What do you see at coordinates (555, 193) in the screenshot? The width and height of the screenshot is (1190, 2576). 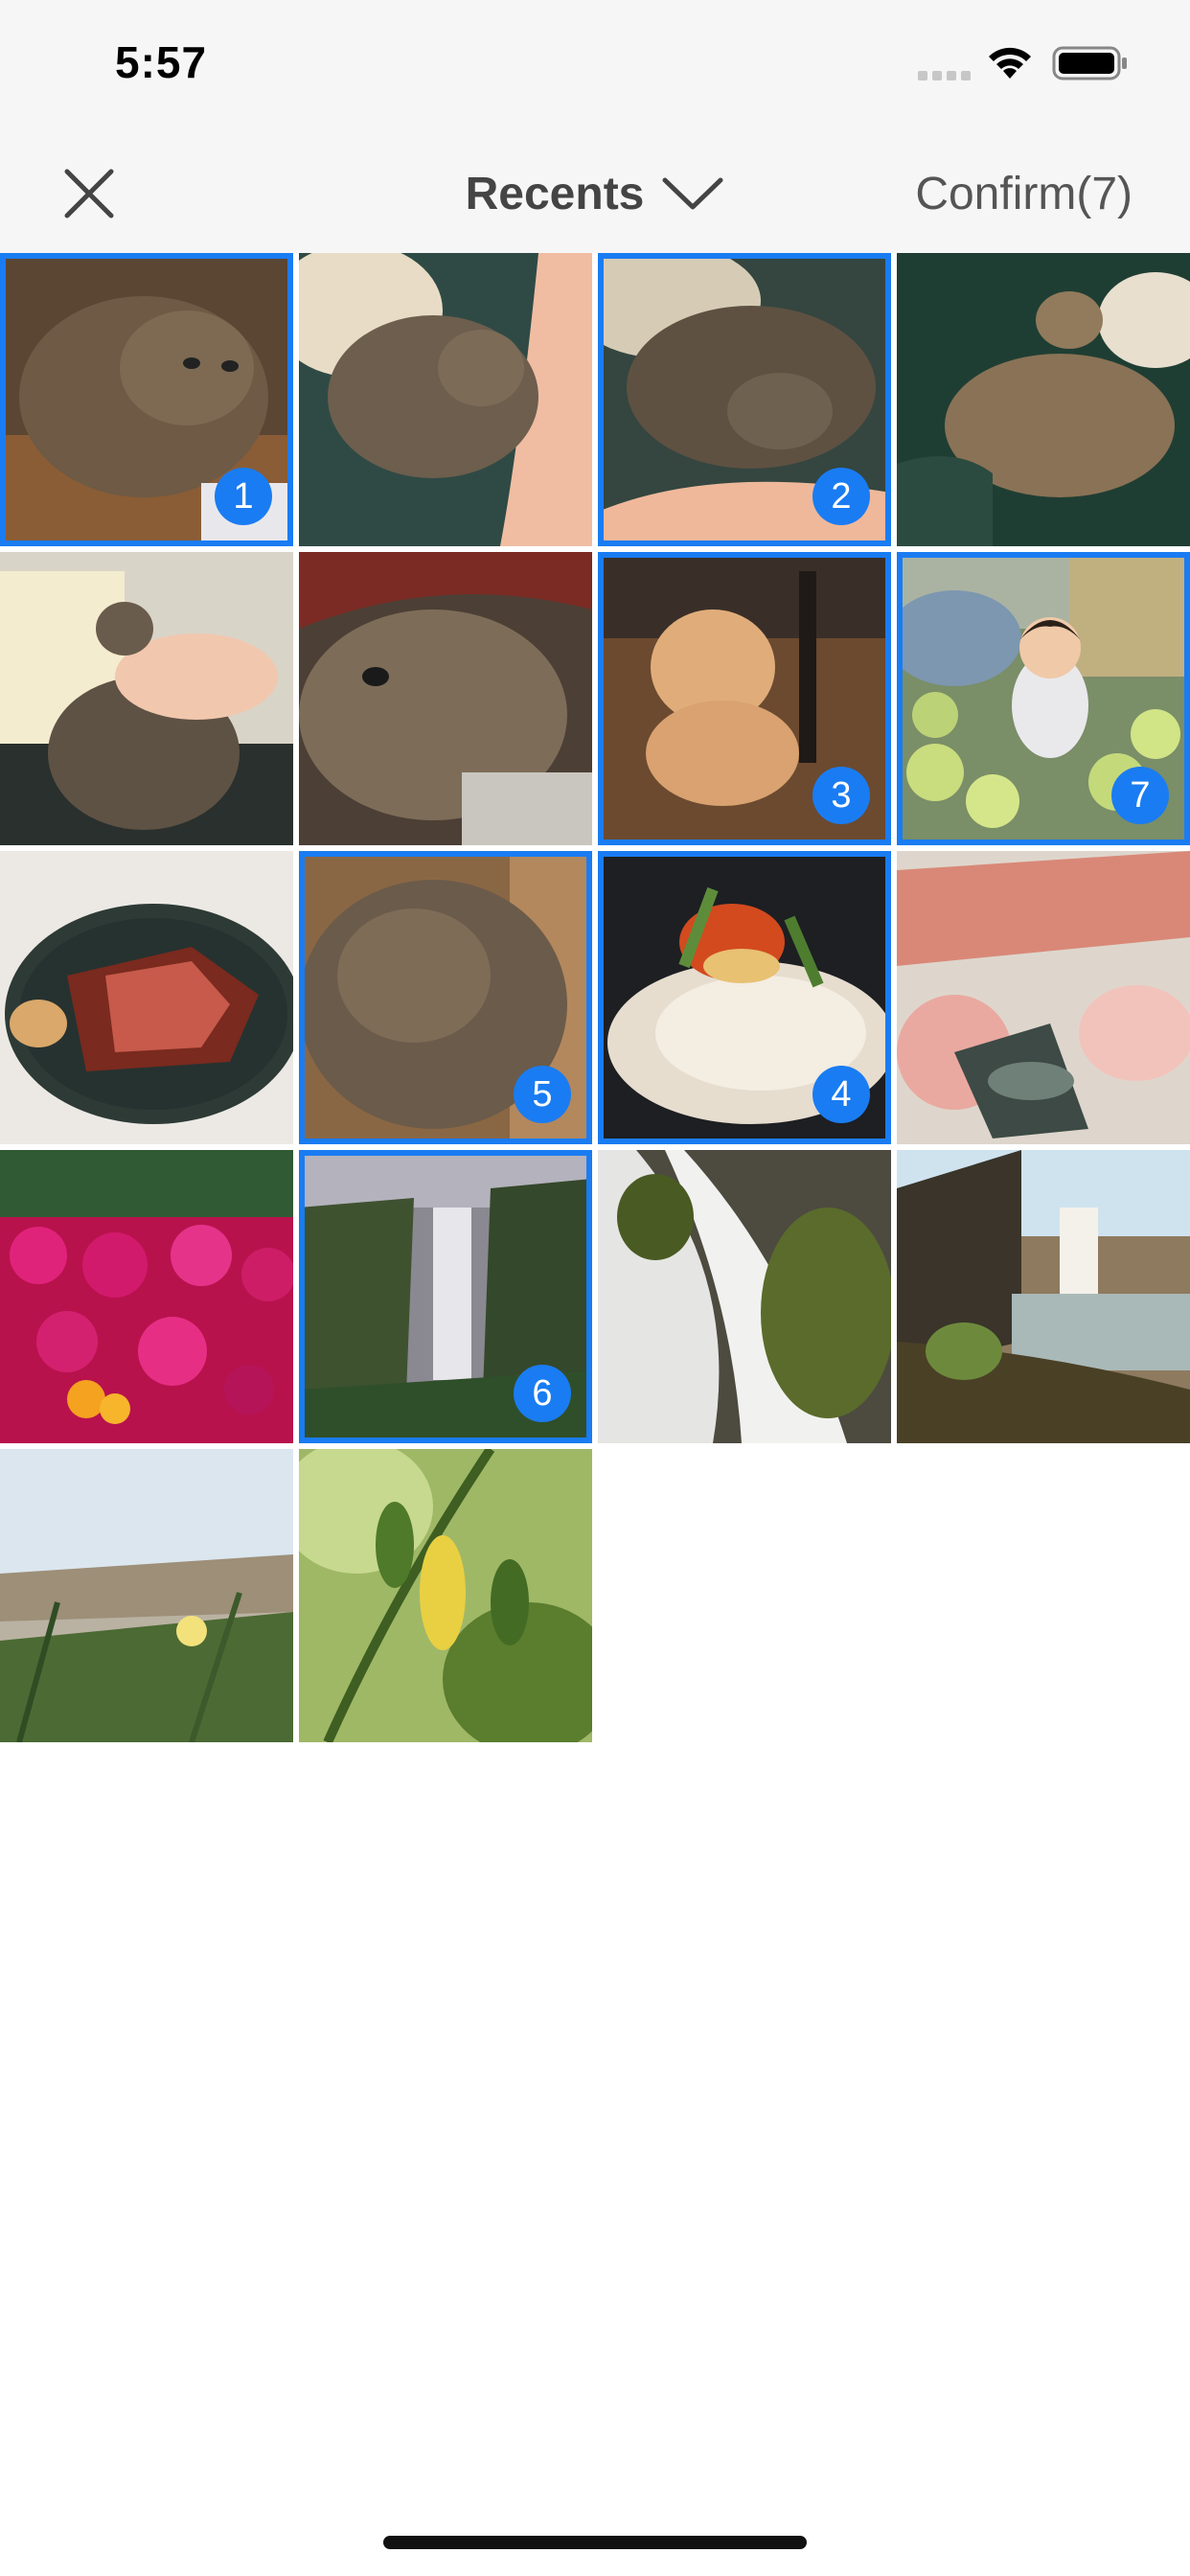 I see `album-title: Recents` at bounding box center [555, 193].